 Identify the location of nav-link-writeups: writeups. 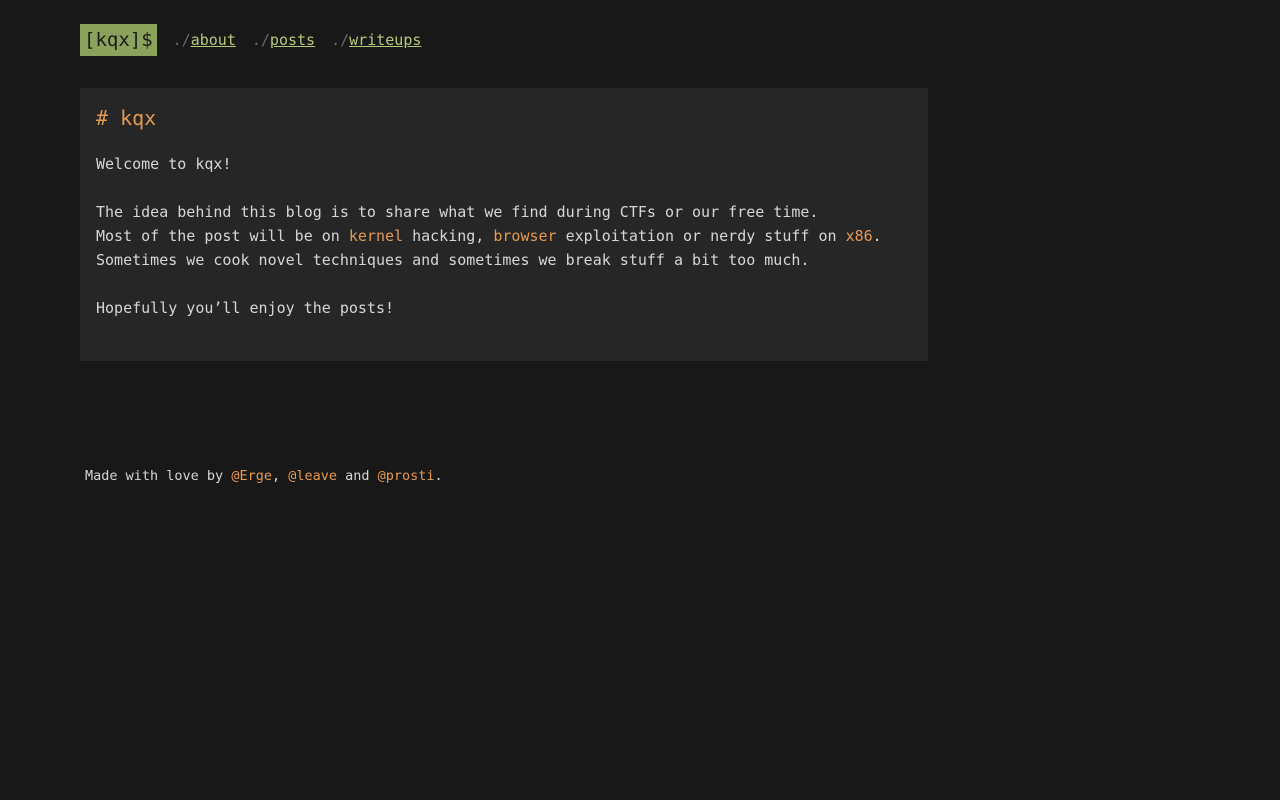
(385, 40).